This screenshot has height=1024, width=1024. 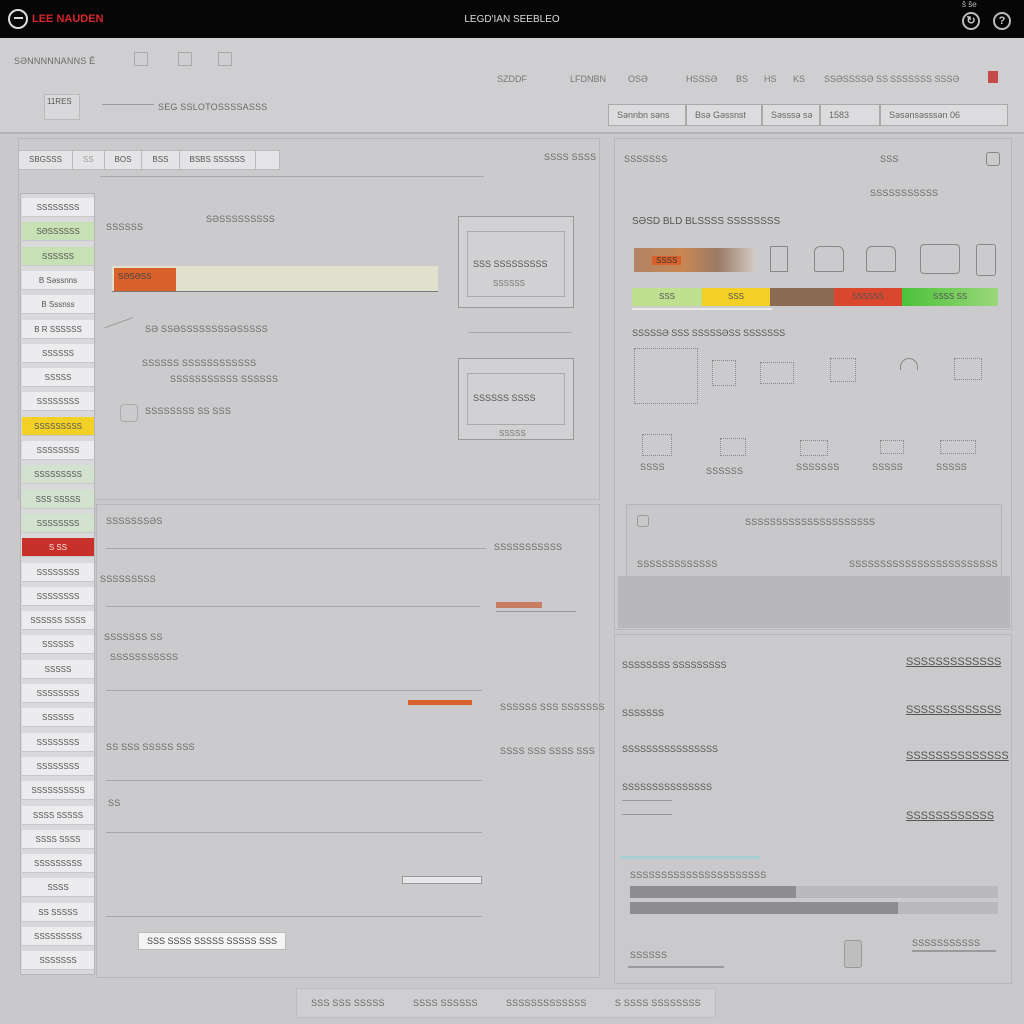 What do you see at coordinates (944, 115) in the screenshot?
I see `filter-field: Səsənsəsssən 06` at bounding box center [944, 115].